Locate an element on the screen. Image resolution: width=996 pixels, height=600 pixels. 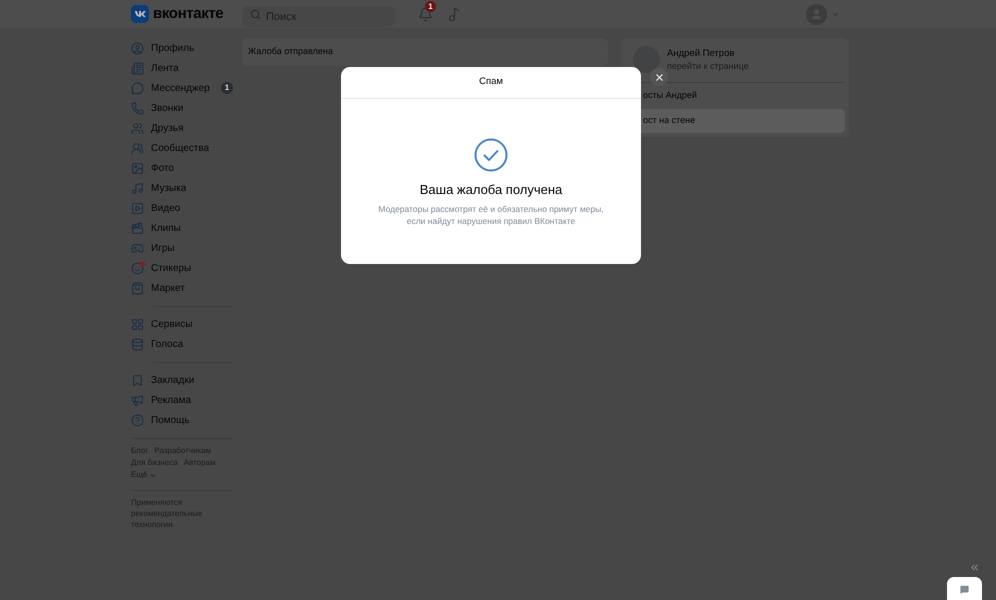
notification-badge: 1 is located at coordinates (430, 6).